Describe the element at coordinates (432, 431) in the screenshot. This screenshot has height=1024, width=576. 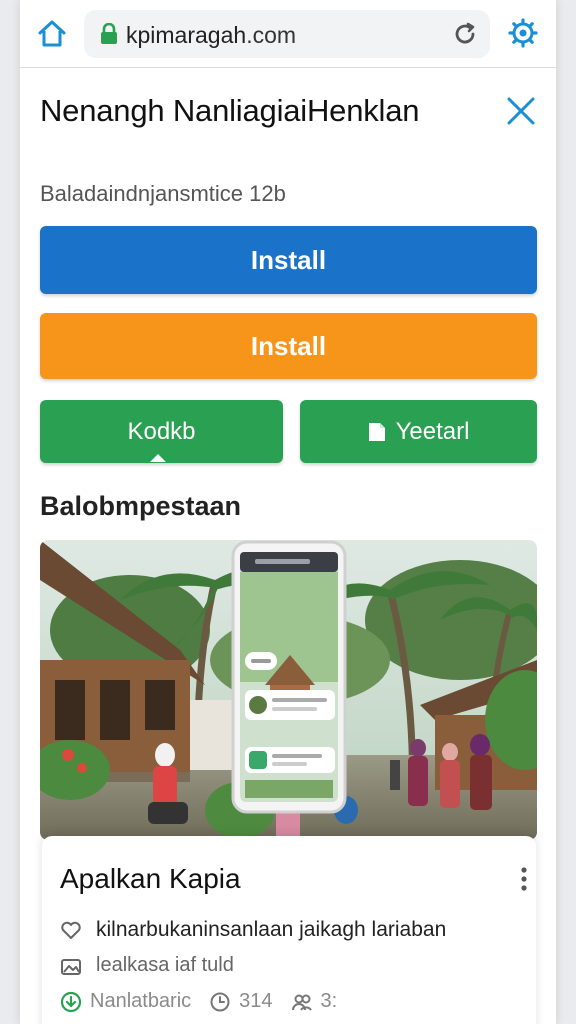
I see `right-action-label: Yeetarl` at that location.